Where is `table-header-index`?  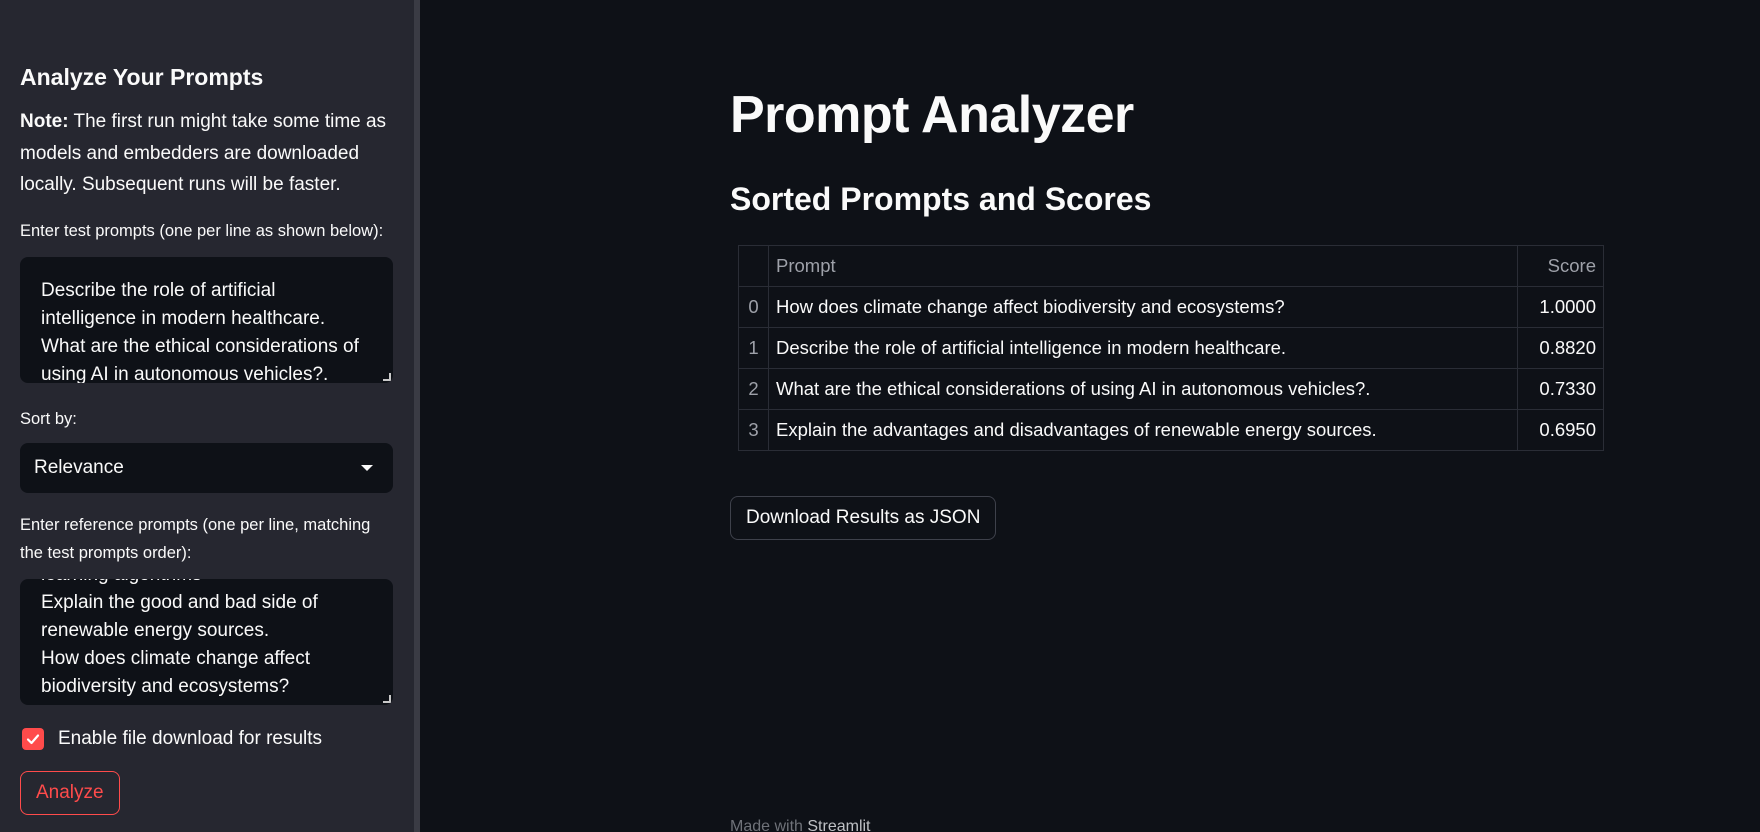
table-header-index is located at coordinates (753, 266).